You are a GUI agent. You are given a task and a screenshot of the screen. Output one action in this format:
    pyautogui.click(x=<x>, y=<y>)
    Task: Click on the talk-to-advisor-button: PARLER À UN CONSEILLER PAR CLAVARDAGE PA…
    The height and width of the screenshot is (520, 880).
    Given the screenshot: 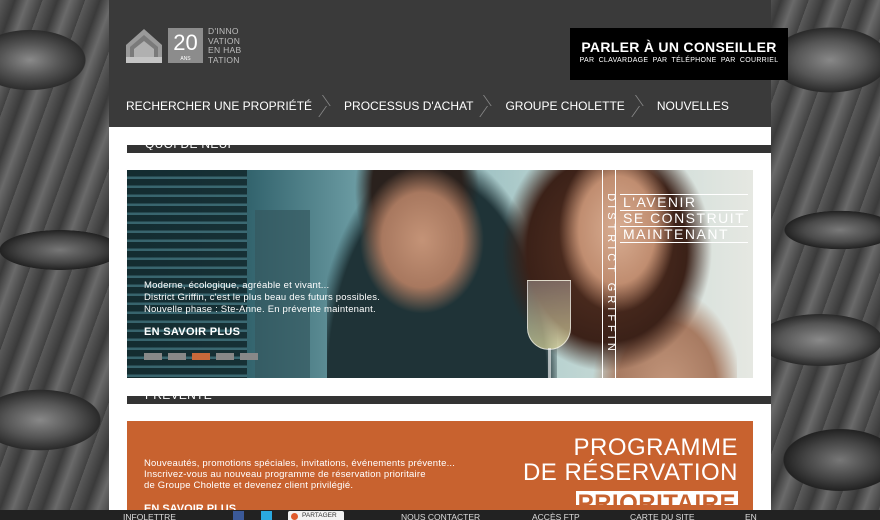 What is the action you would take?
    pyautogui.click(x=679, y=54)
    